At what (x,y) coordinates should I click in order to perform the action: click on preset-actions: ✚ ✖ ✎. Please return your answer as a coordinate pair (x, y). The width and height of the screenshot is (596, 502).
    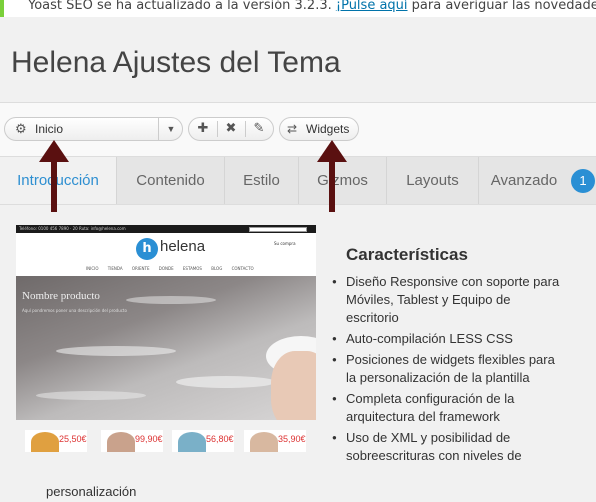
    Looking at the image, I should click on (231, 129).